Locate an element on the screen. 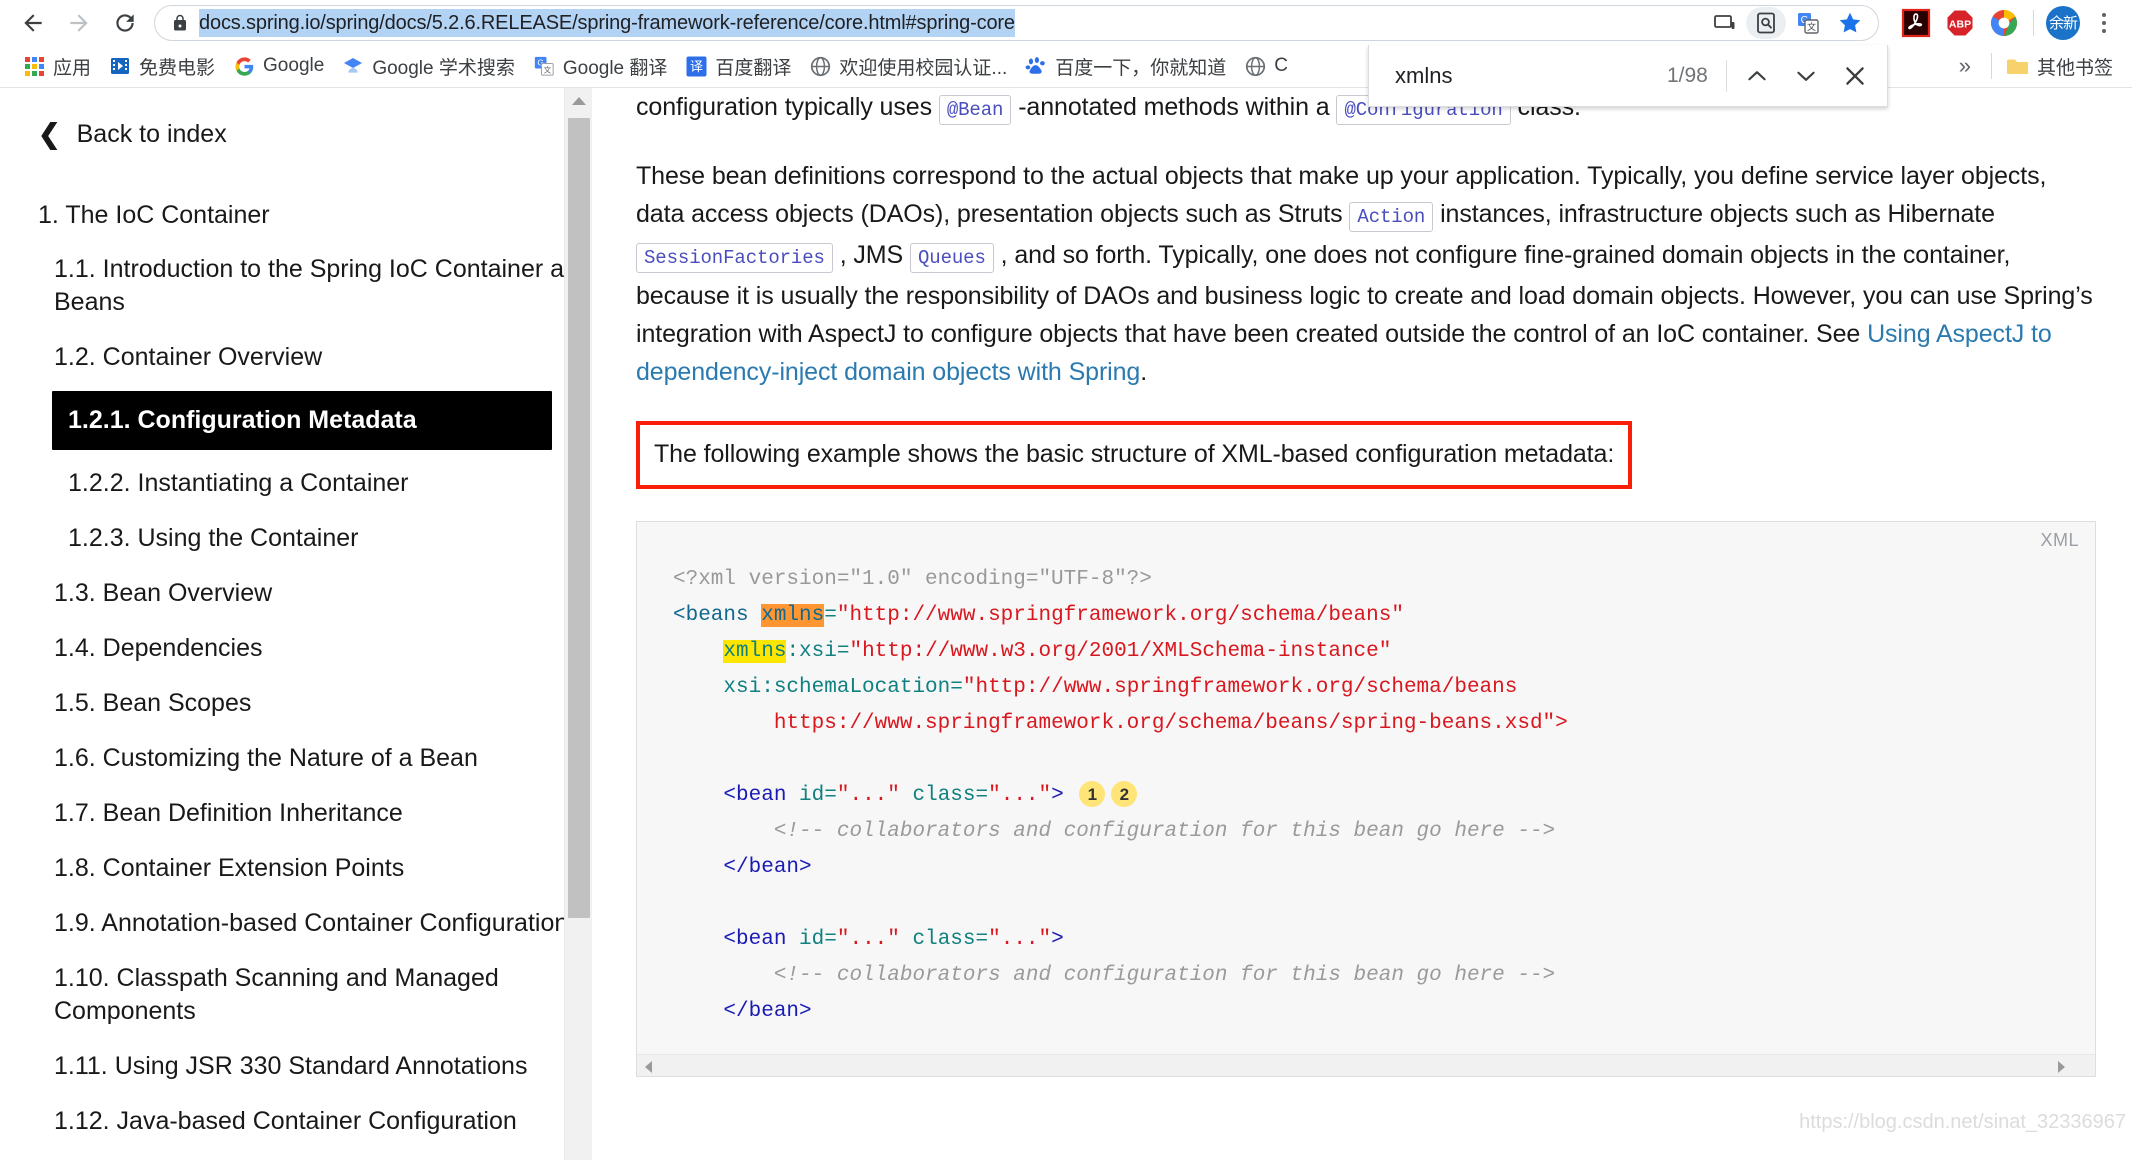  baidu-paw-icon is located at coordinates (1036, 66).